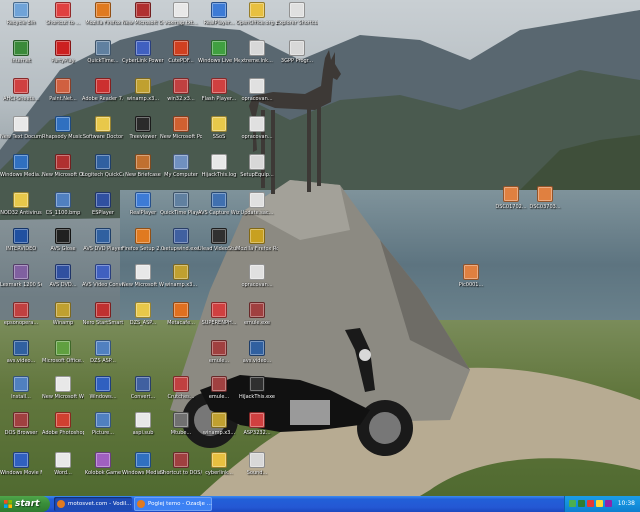 This screenshot has height=512, width=640. What do you see at coordinates (21, 432) in the screenshot?
I see `desktop-icon: DOS Browser` at bounding box center [21, 432].